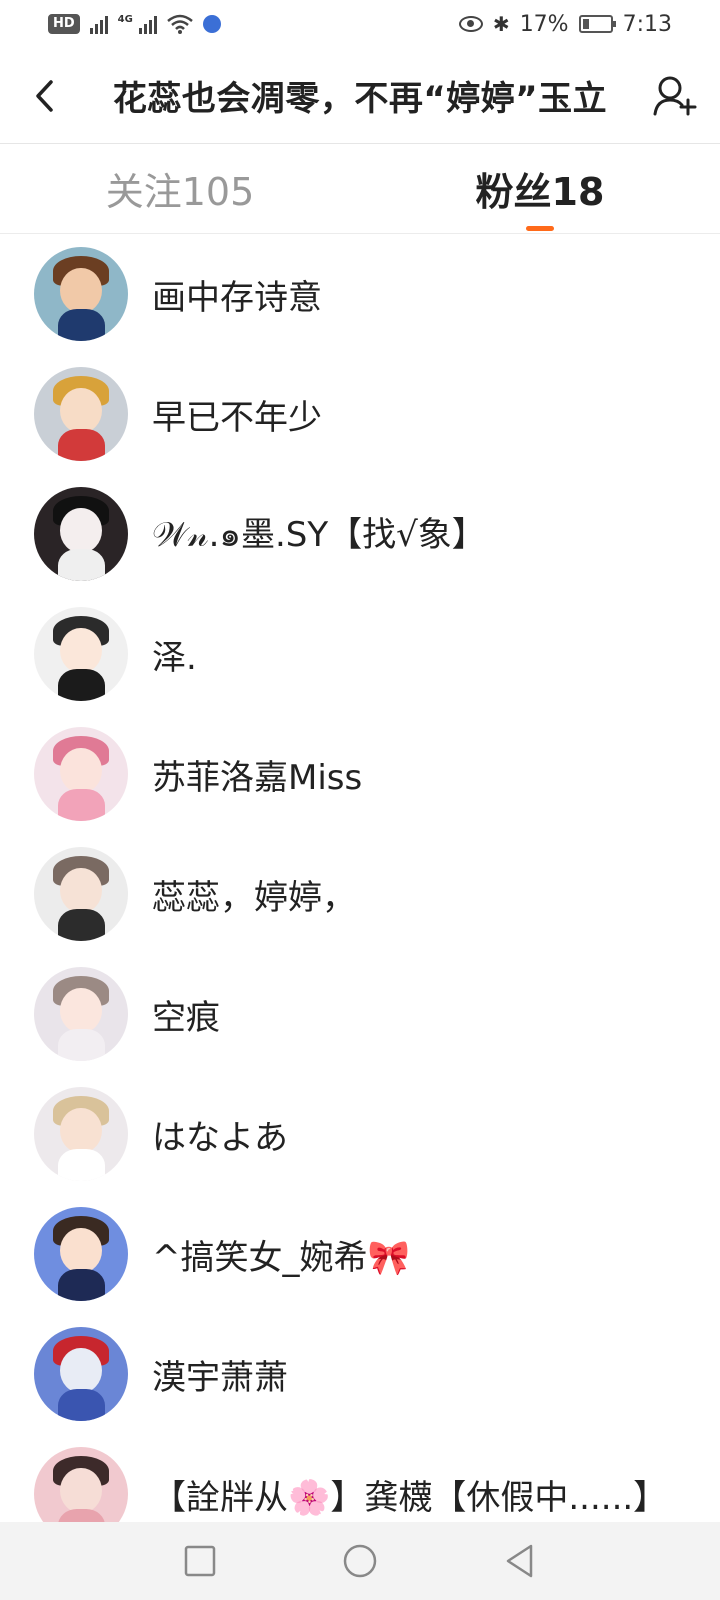  I want to click on tab-following-label: 关注105, so click(180, 192).